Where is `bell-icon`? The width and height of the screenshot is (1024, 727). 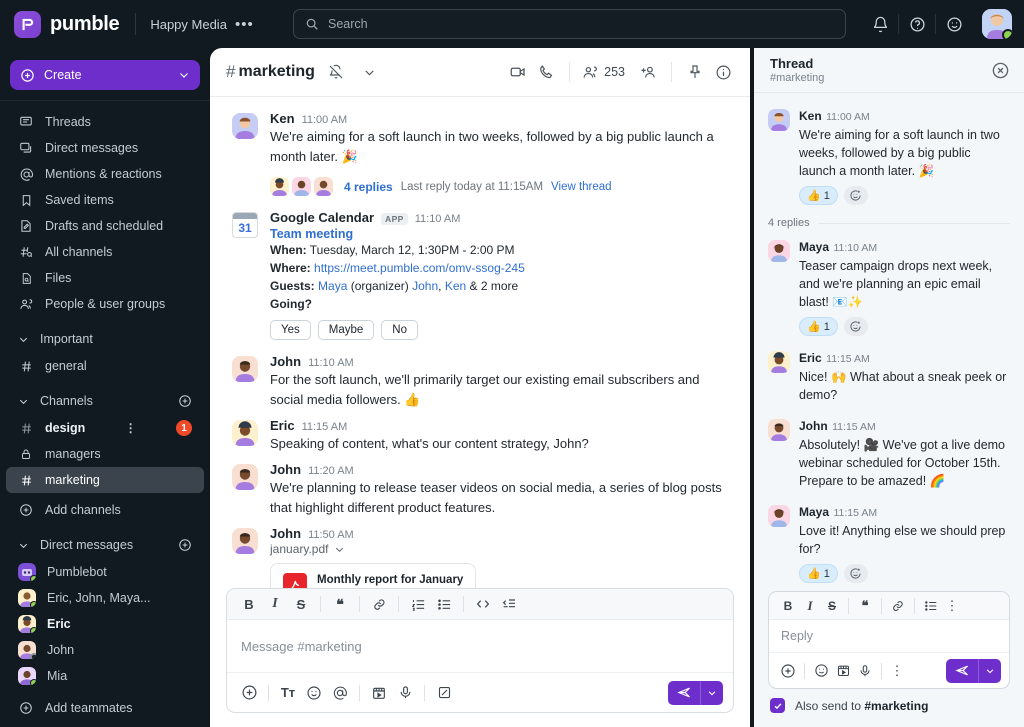 bell-icon is located at coordinates (880, 24).